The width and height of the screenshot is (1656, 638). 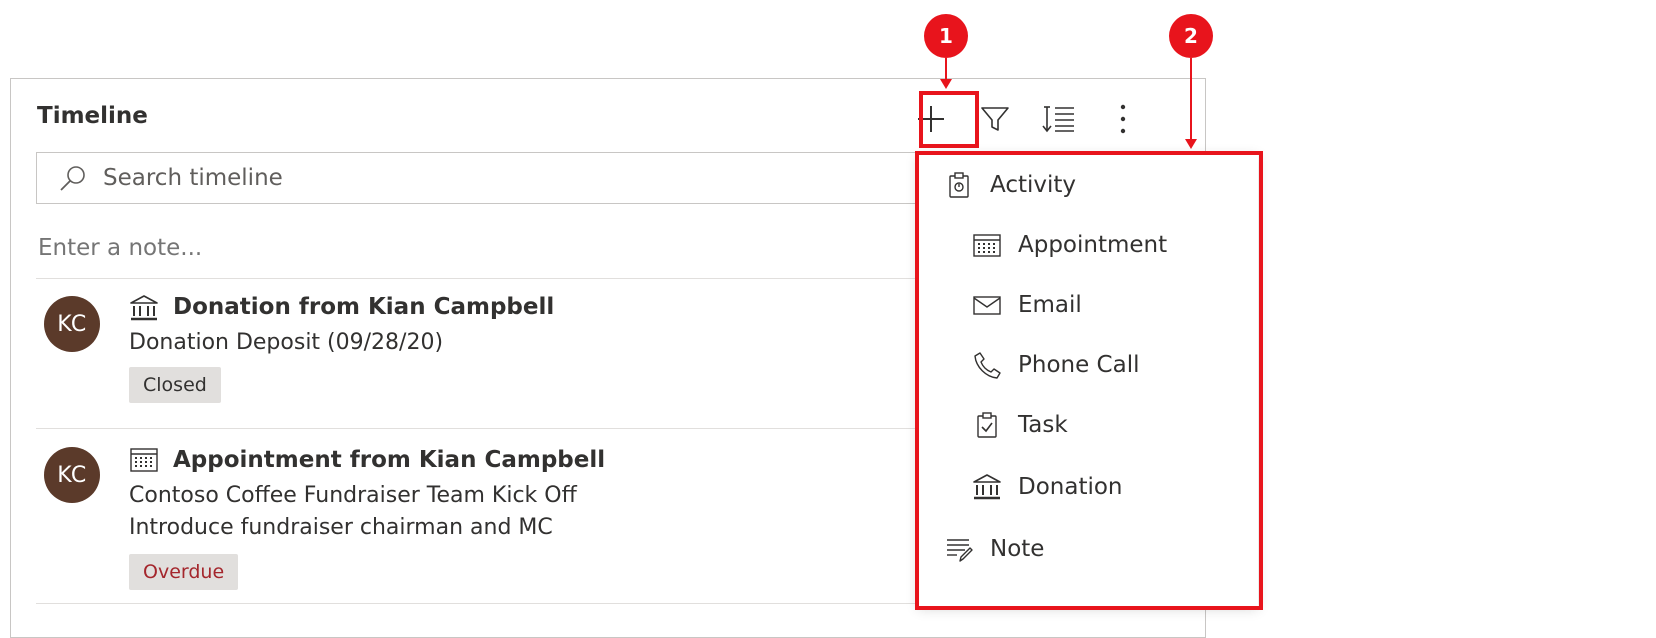 What do you see at coordinates (144, 459) in the screenshot?
I see `calendar-icon` at bounding box center [144, 459].